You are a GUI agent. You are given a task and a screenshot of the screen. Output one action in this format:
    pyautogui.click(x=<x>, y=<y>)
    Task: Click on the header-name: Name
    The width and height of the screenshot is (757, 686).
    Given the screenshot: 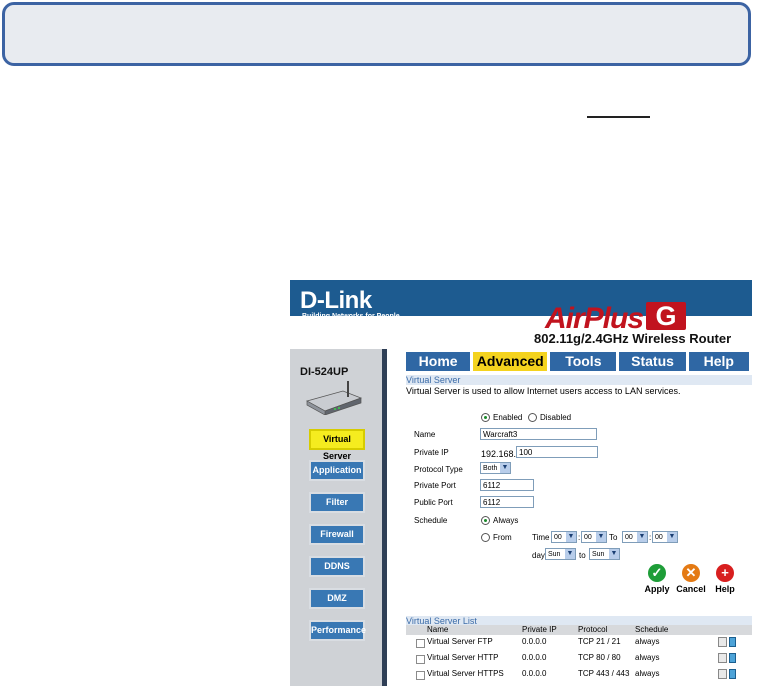 What is the action you would take?
    pyautogui.click(x=438, y=629)
    